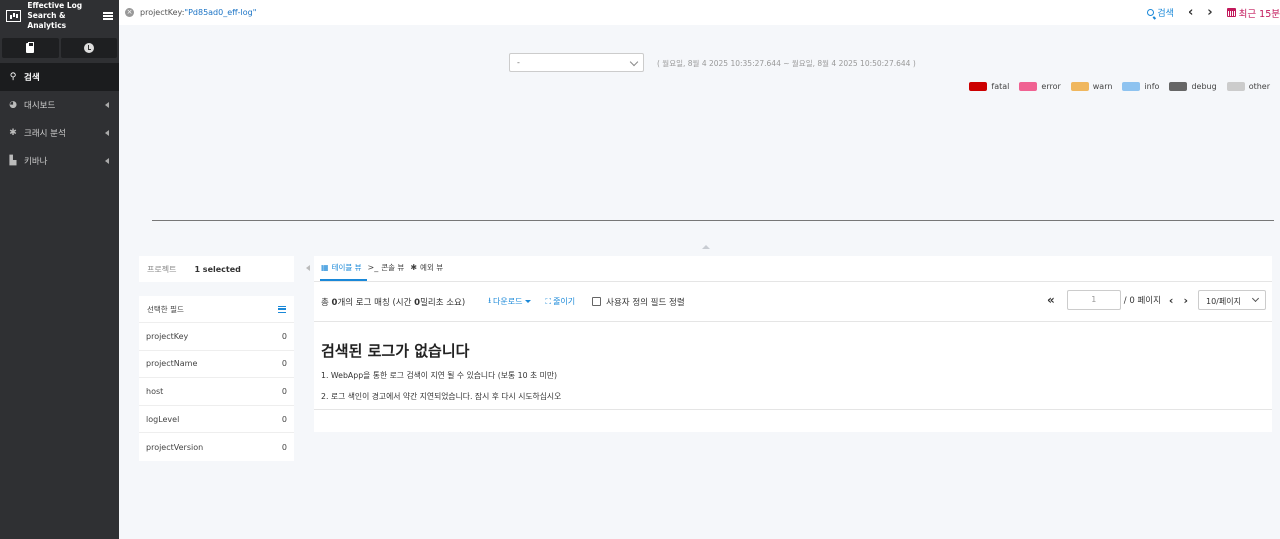 The image size is (1280, 539). I want to click on field-row: projectName 0, so click(216, 365).